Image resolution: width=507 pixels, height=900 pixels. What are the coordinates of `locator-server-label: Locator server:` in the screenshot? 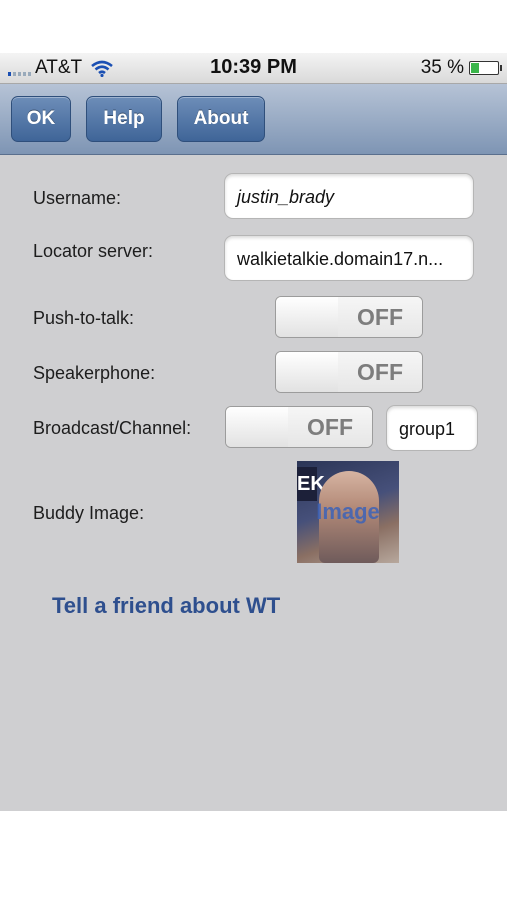 It's located at (93, 251).